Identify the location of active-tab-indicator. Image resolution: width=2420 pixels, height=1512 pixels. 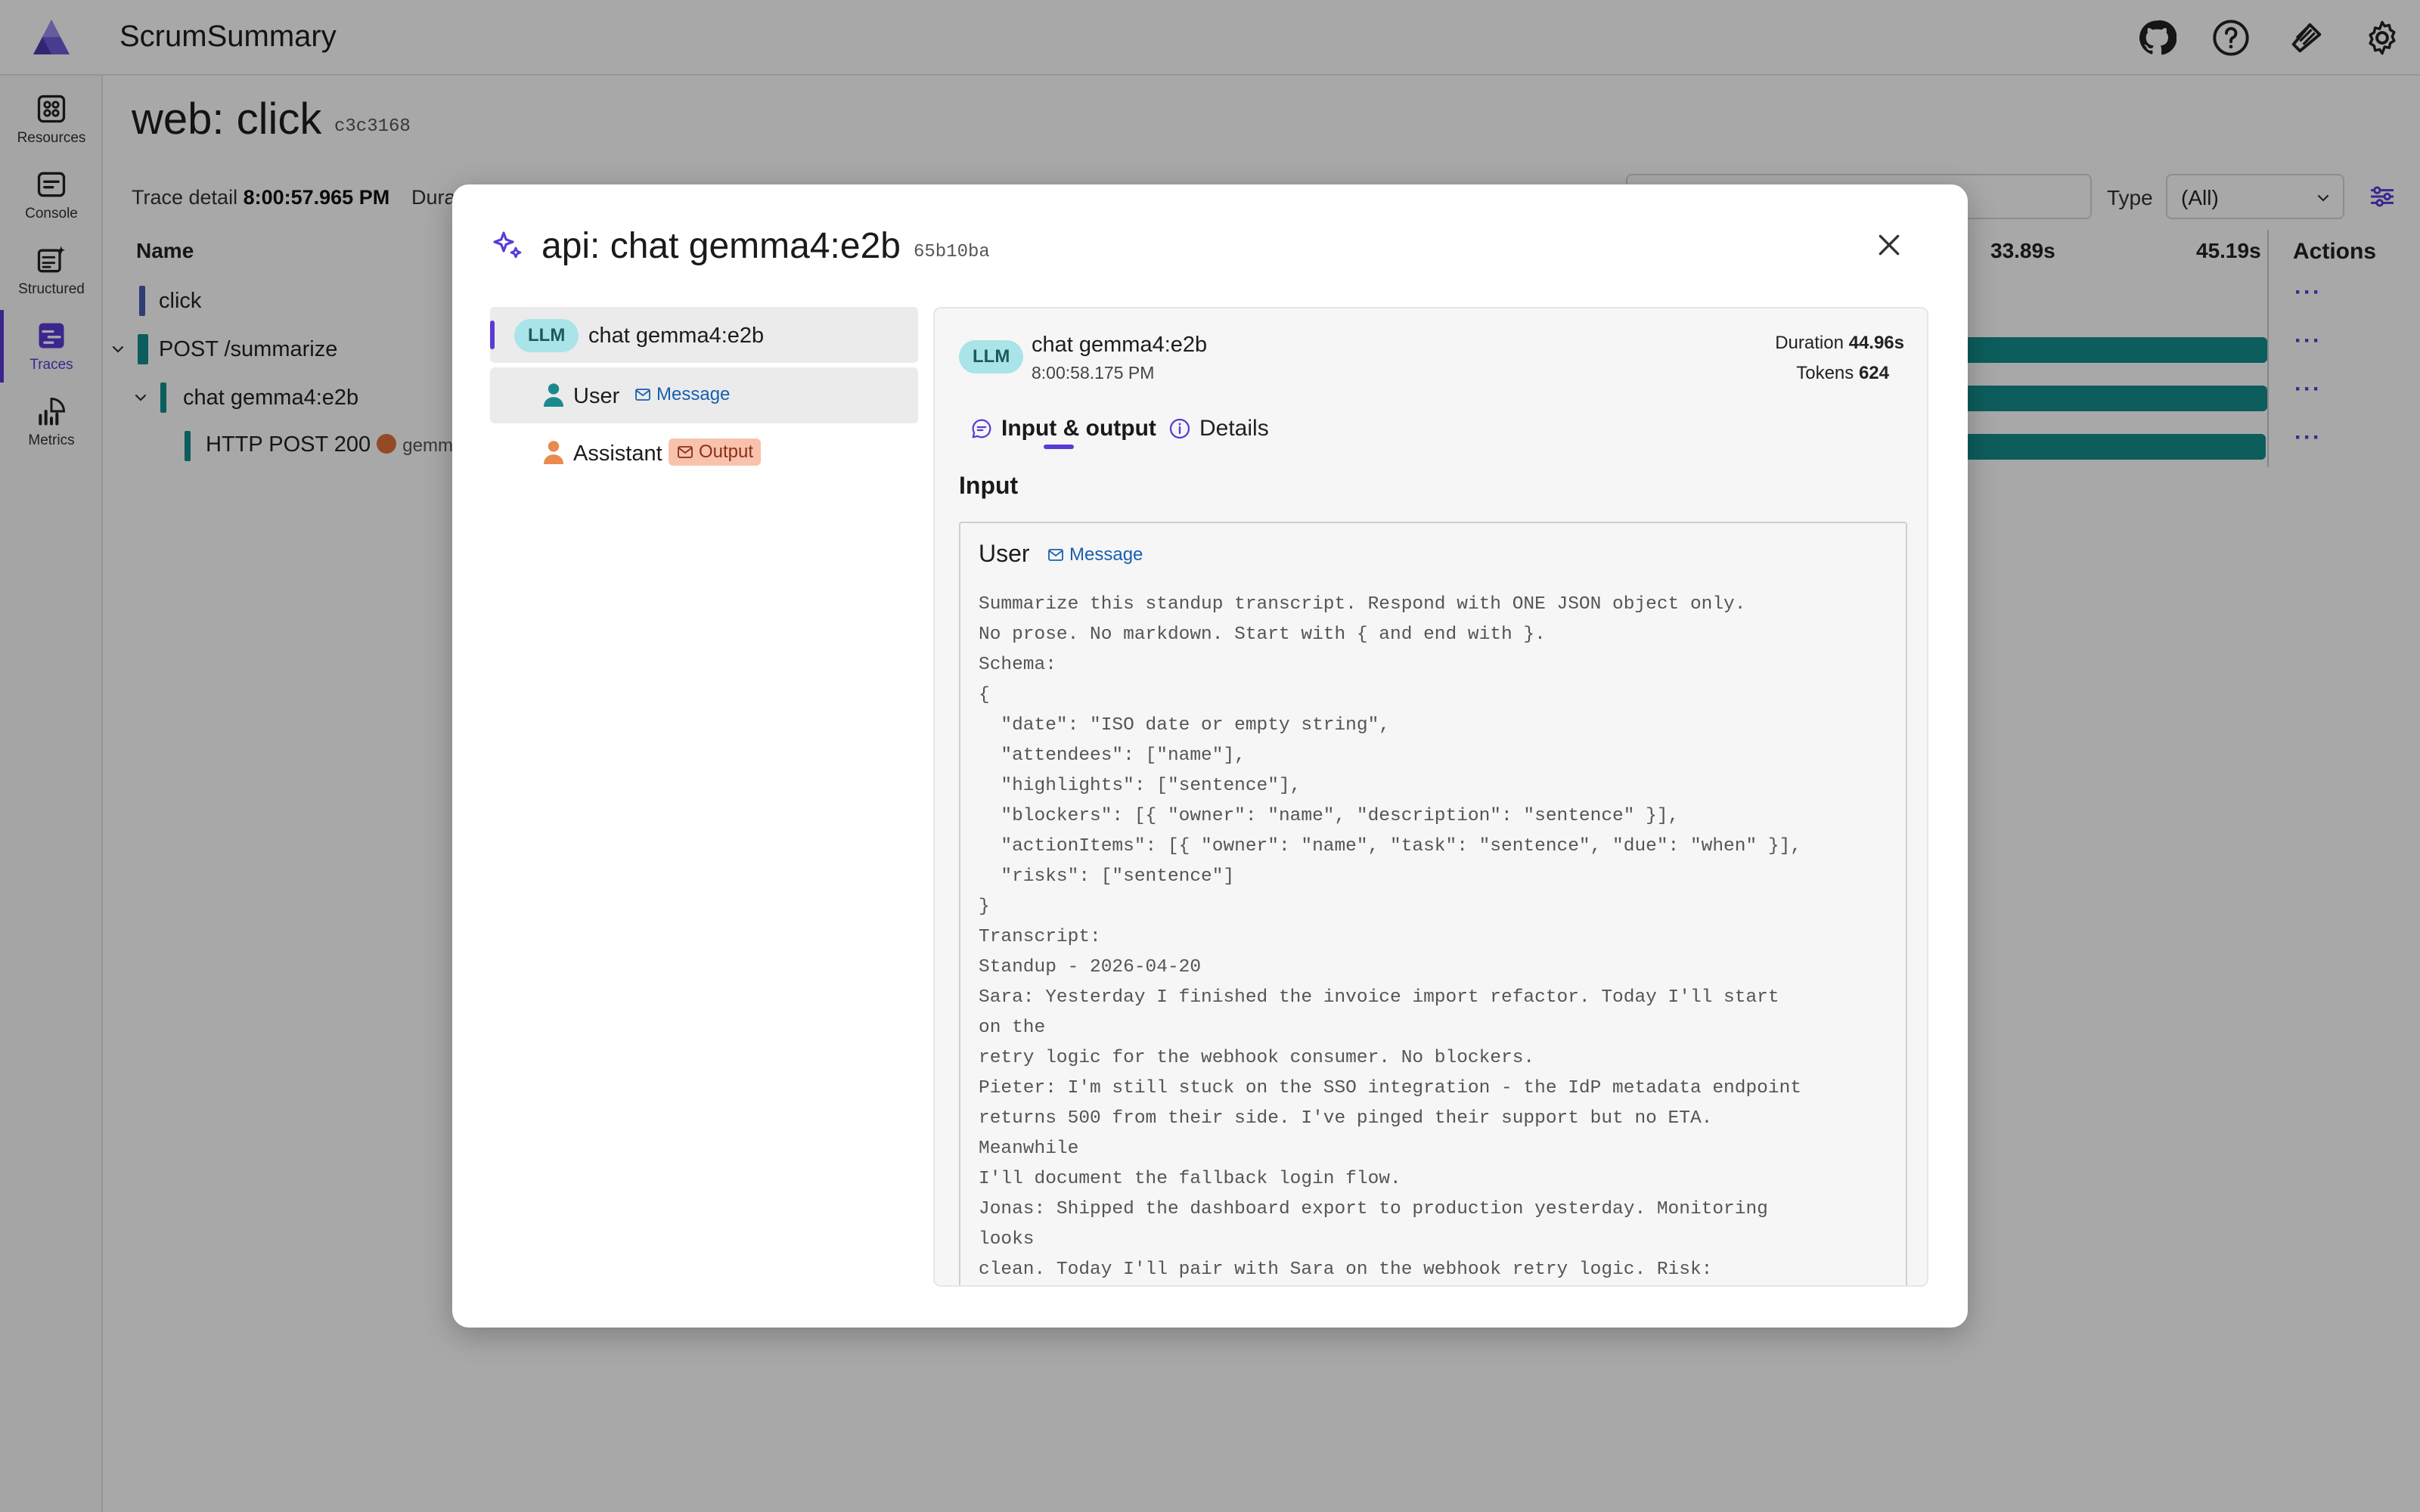
(1059, 447).